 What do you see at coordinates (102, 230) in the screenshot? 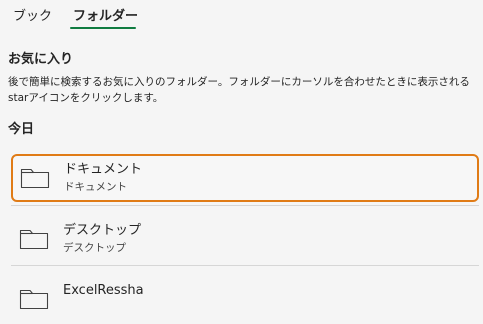
I see `folder-name: デスクトップ` at bounding box center [102, 230].